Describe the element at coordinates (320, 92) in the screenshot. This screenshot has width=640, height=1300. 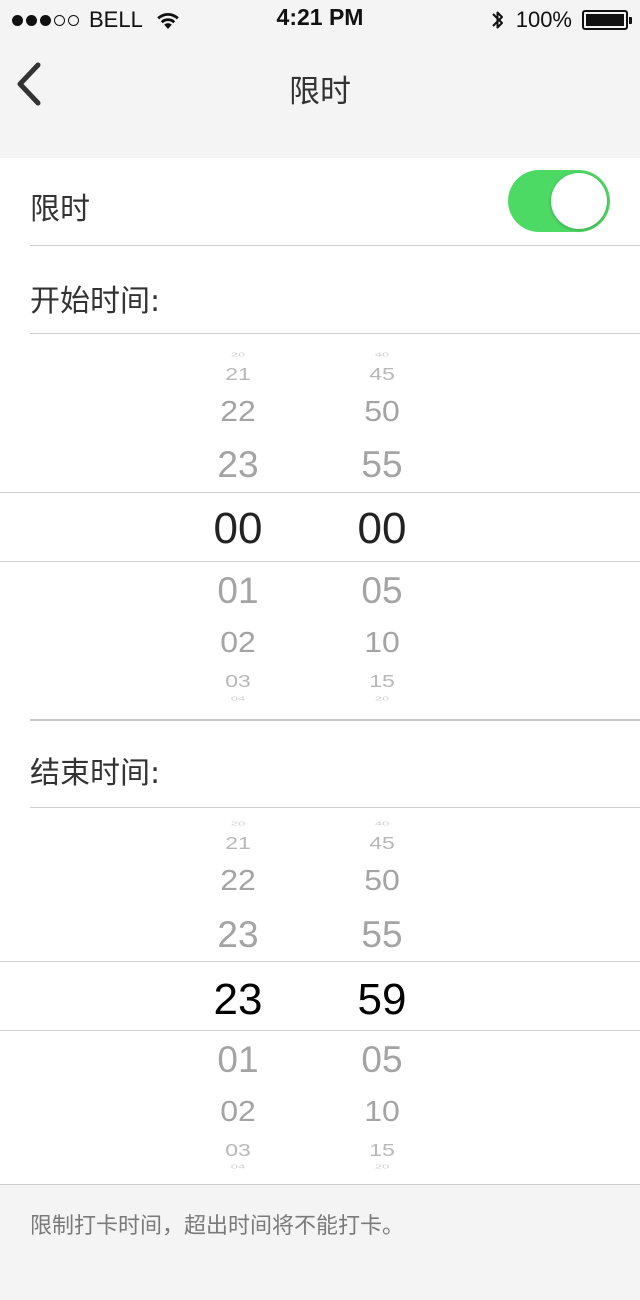
I see `page-title: 限时` at that location.